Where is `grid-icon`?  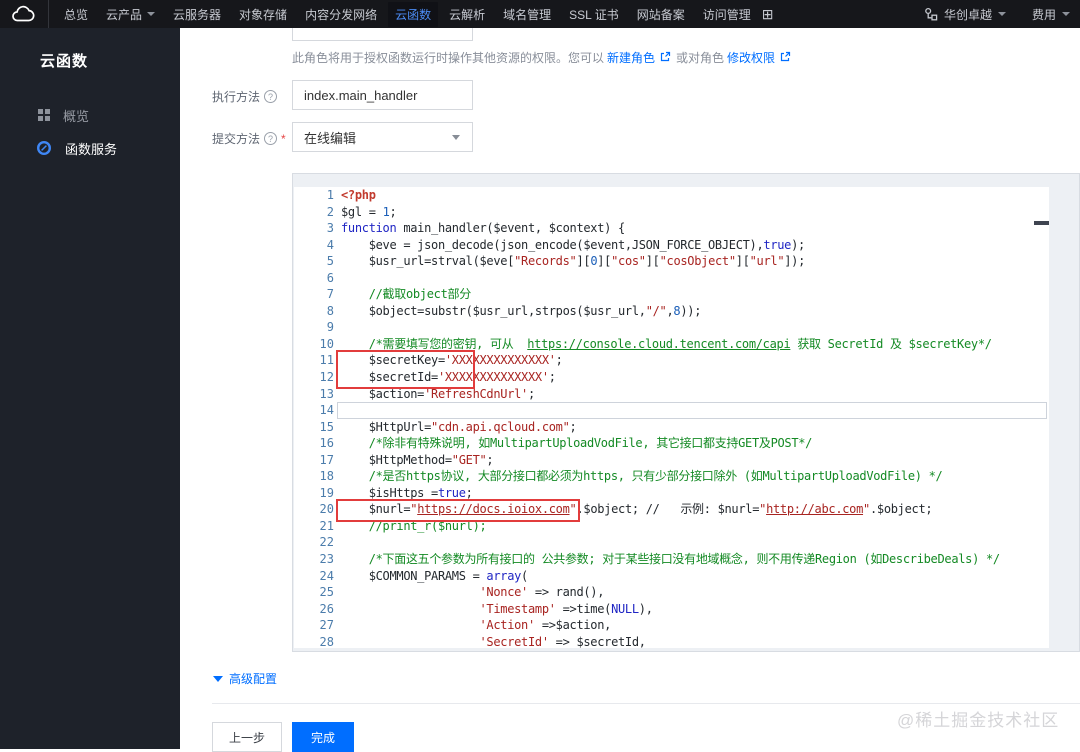 grid-icon is located at coordinates (44, 115).